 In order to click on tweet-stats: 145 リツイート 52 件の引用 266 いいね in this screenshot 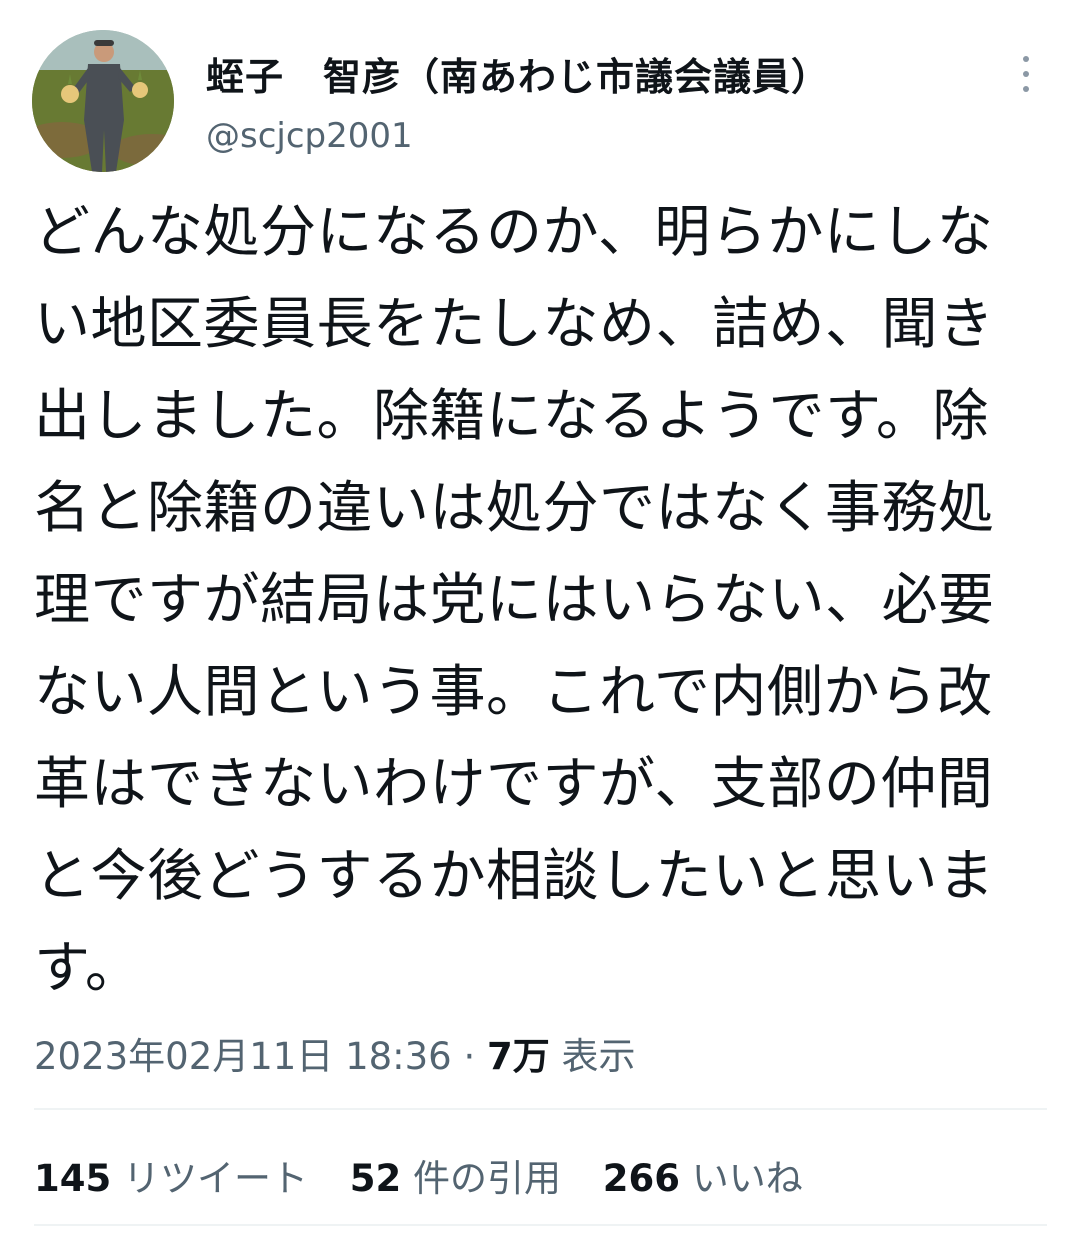, I will do `click(433, 1175)`.